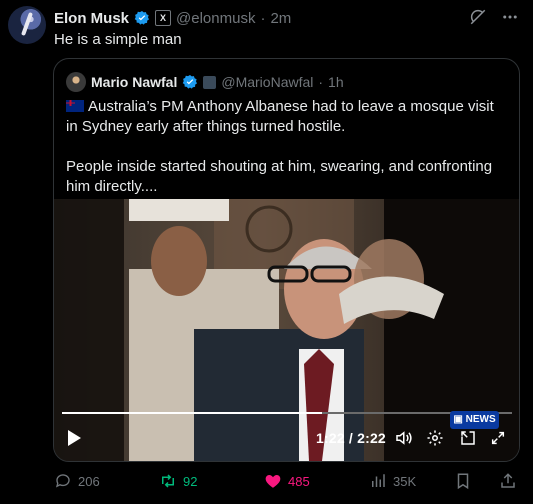 The height and width of the screenshot is (504, 533). I want to click on more-options-icon, so click(510, 17).